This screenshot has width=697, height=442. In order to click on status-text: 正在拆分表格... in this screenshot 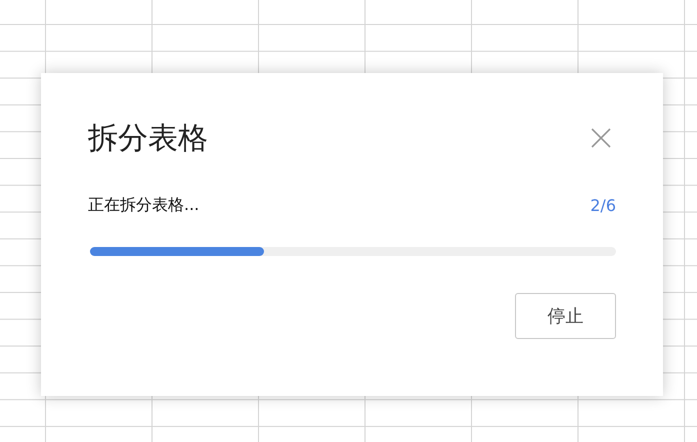, I will do `click(144, 205)`.